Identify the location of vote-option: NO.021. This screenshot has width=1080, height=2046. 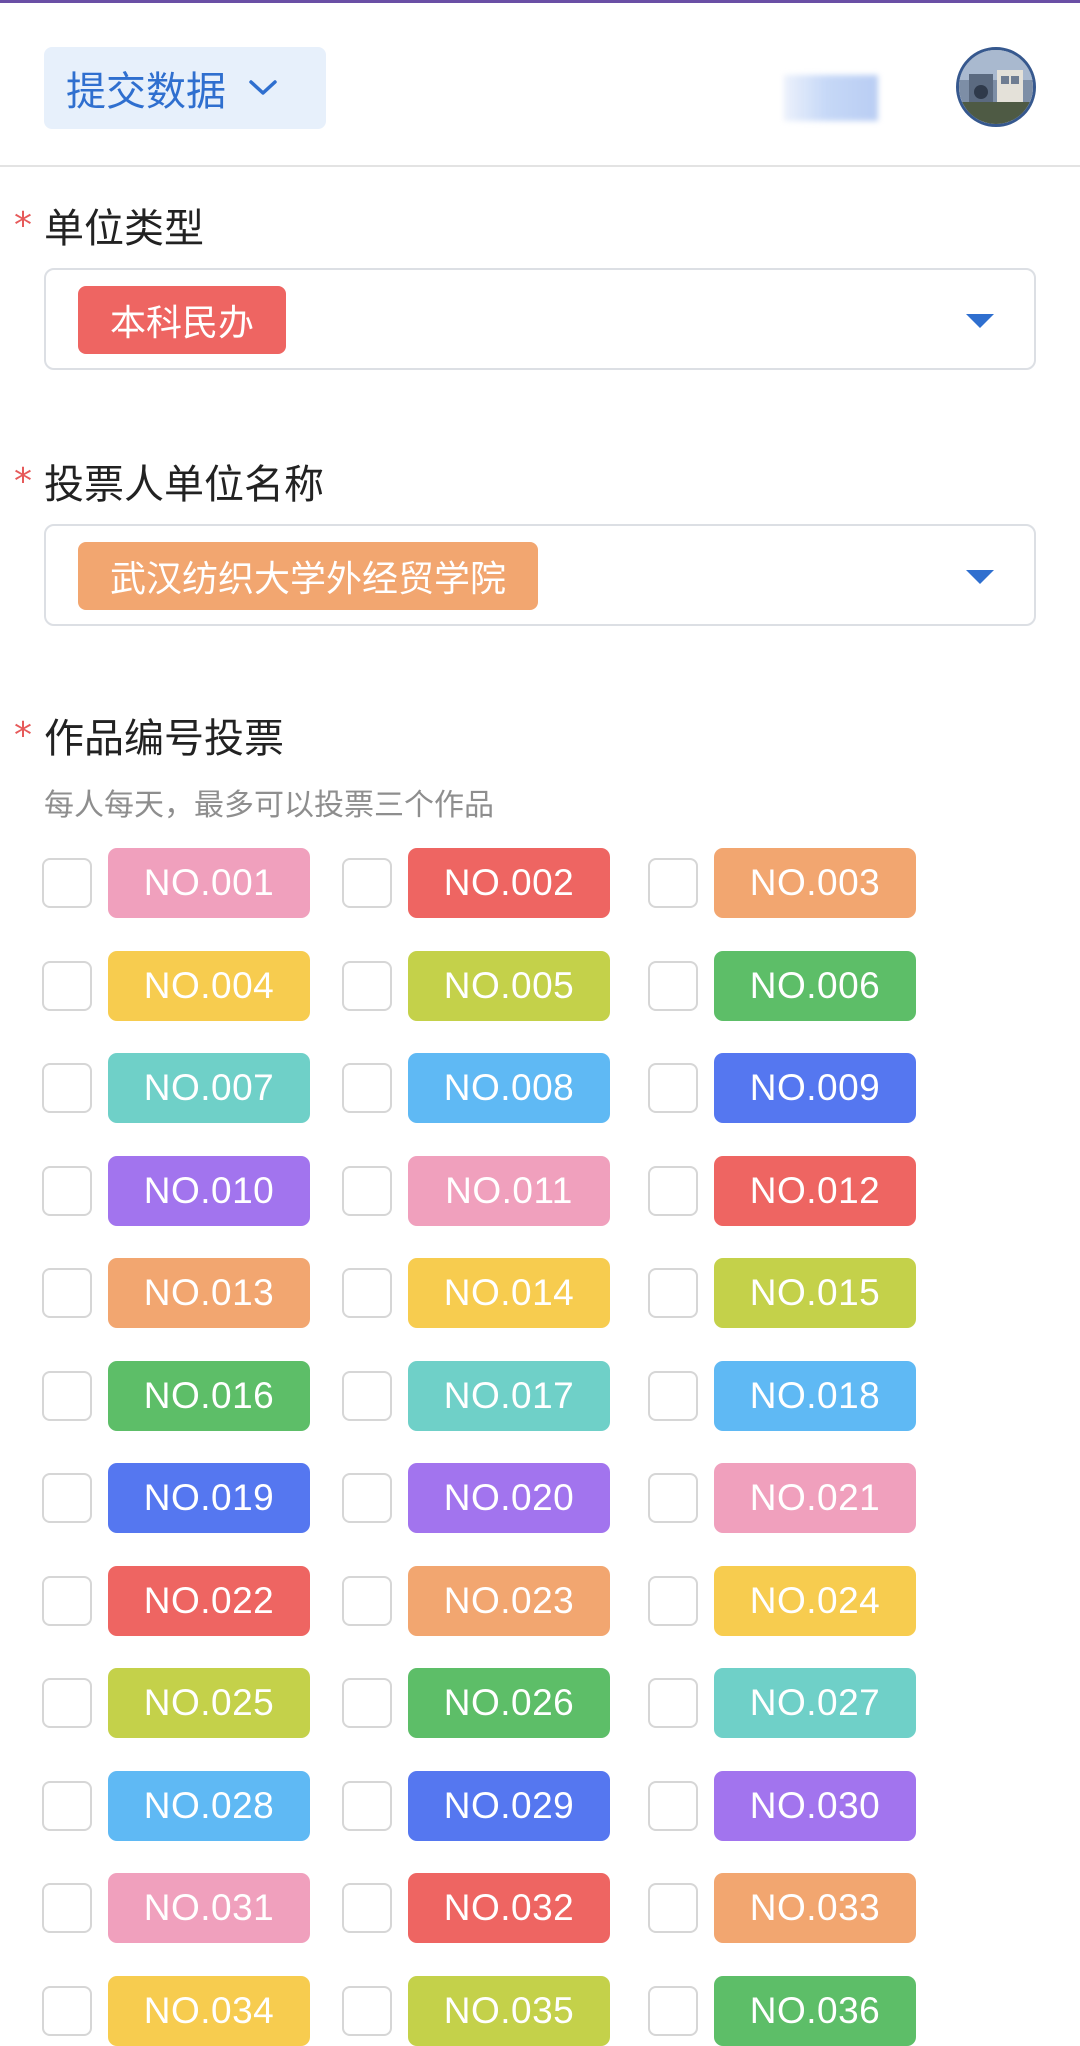
(782, 1498).